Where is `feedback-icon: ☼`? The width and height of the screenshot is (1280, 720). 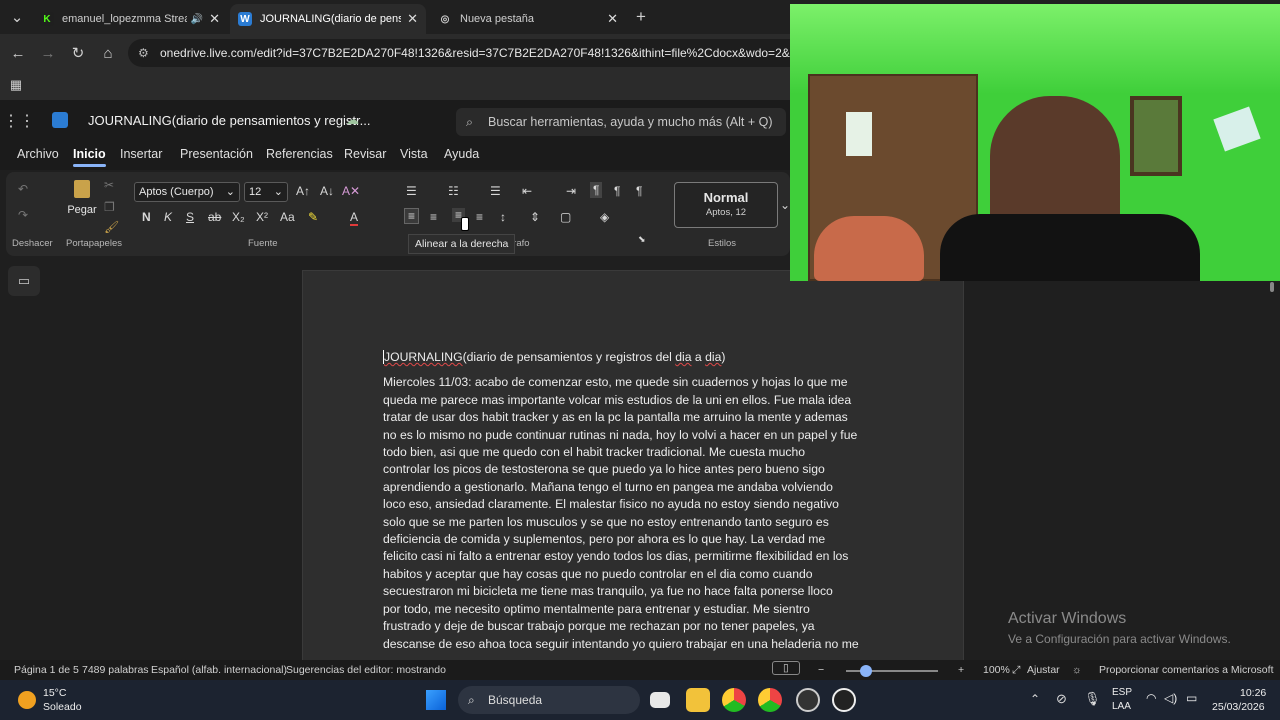
feedback-icon: ☼ is located at coordinates (1077, 670).